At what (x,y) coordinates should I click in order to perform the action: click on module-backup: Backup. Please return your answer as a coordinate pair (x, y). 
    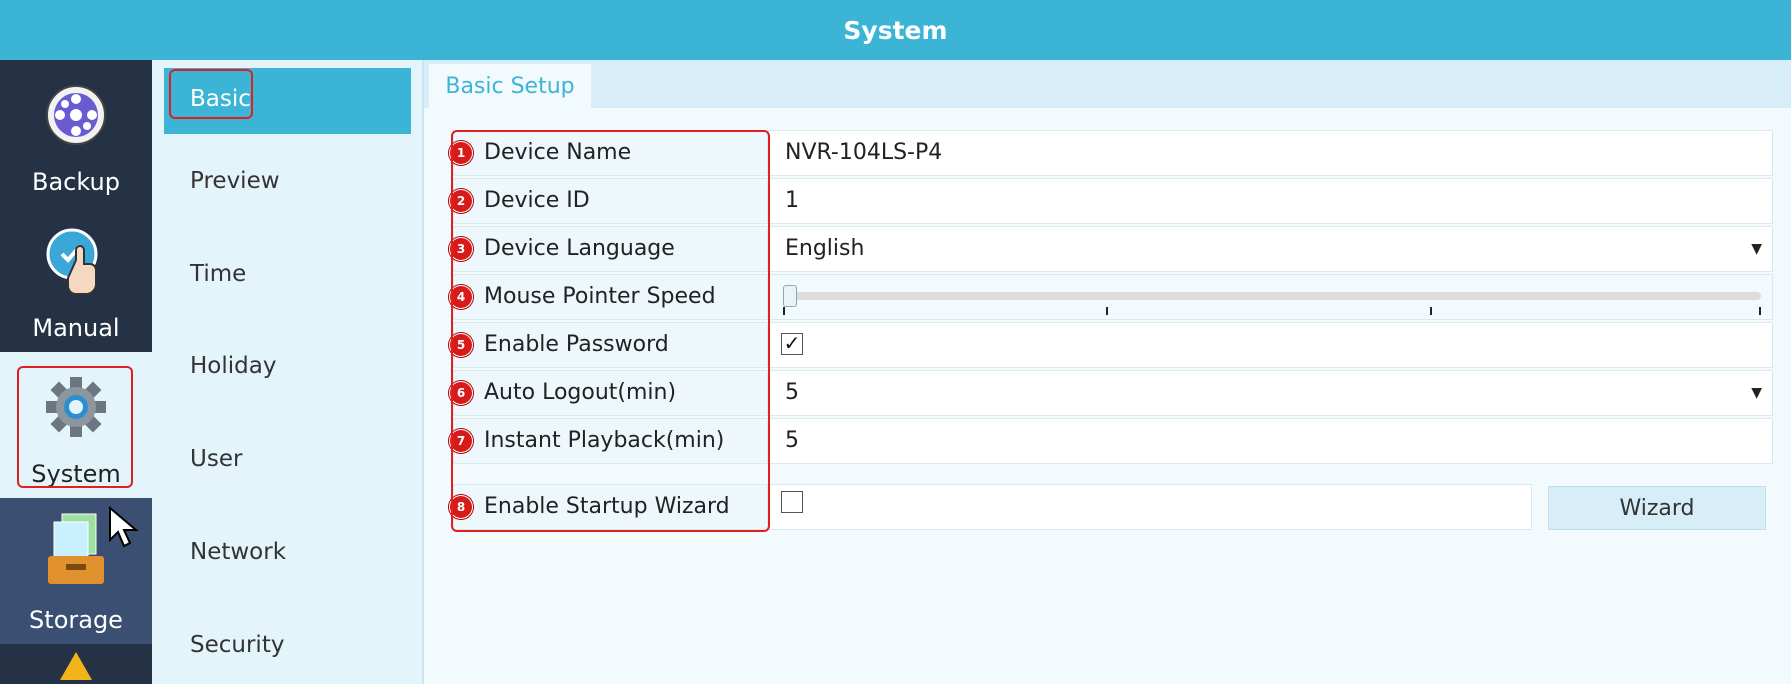
    Looking at the image, I should click on (76, 133).